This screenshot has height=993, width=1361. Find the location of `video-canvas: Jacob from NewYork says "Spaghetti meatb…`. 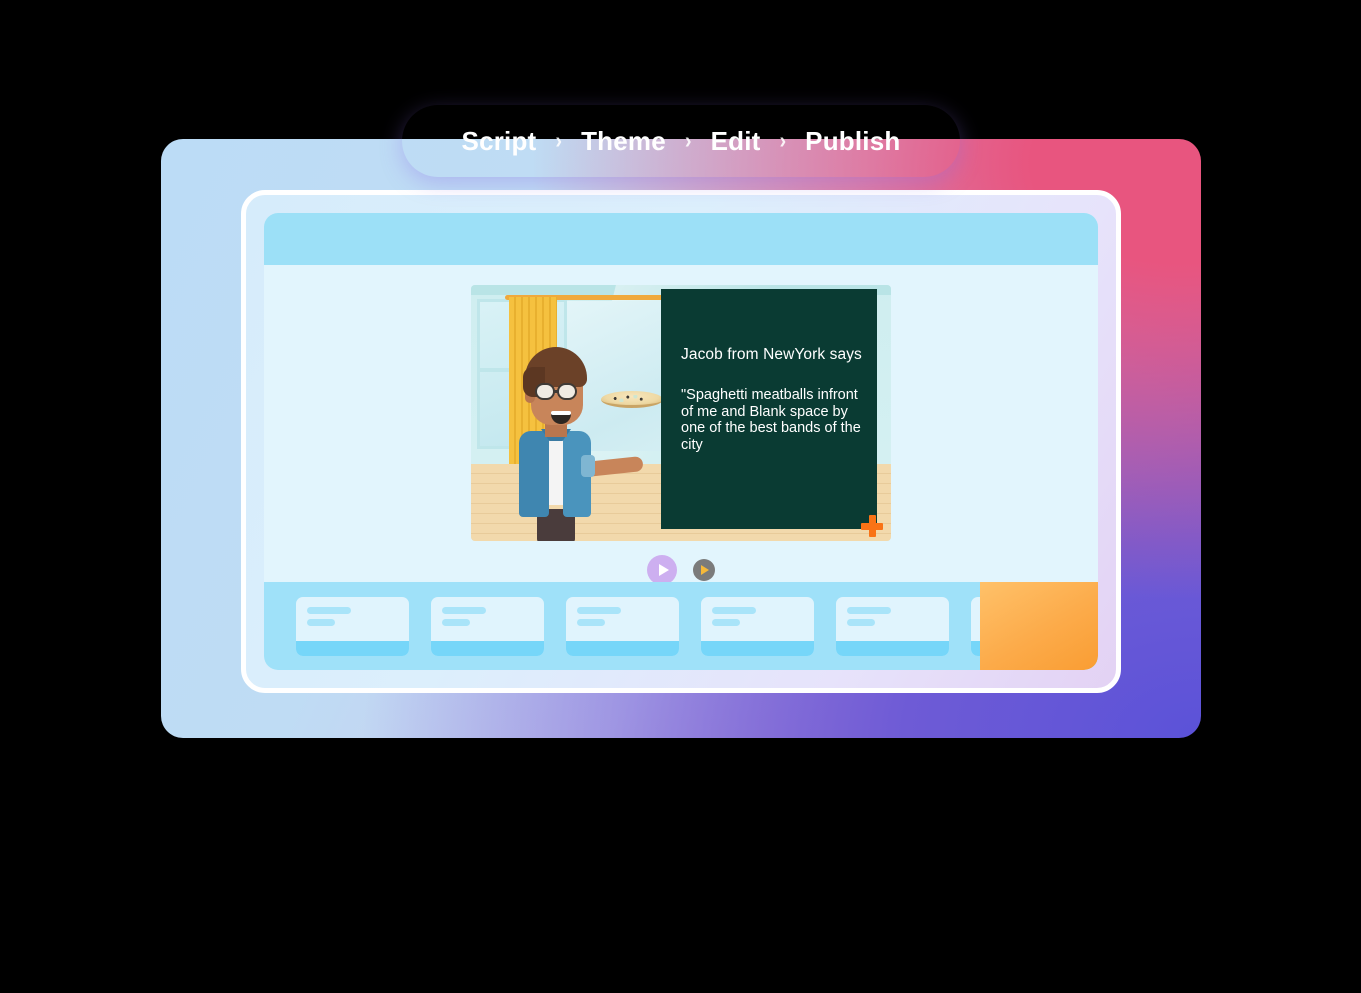

video-canvas: Jacob from NewYork says "Spaghetti meatb… is located at coordinates (681, 413).